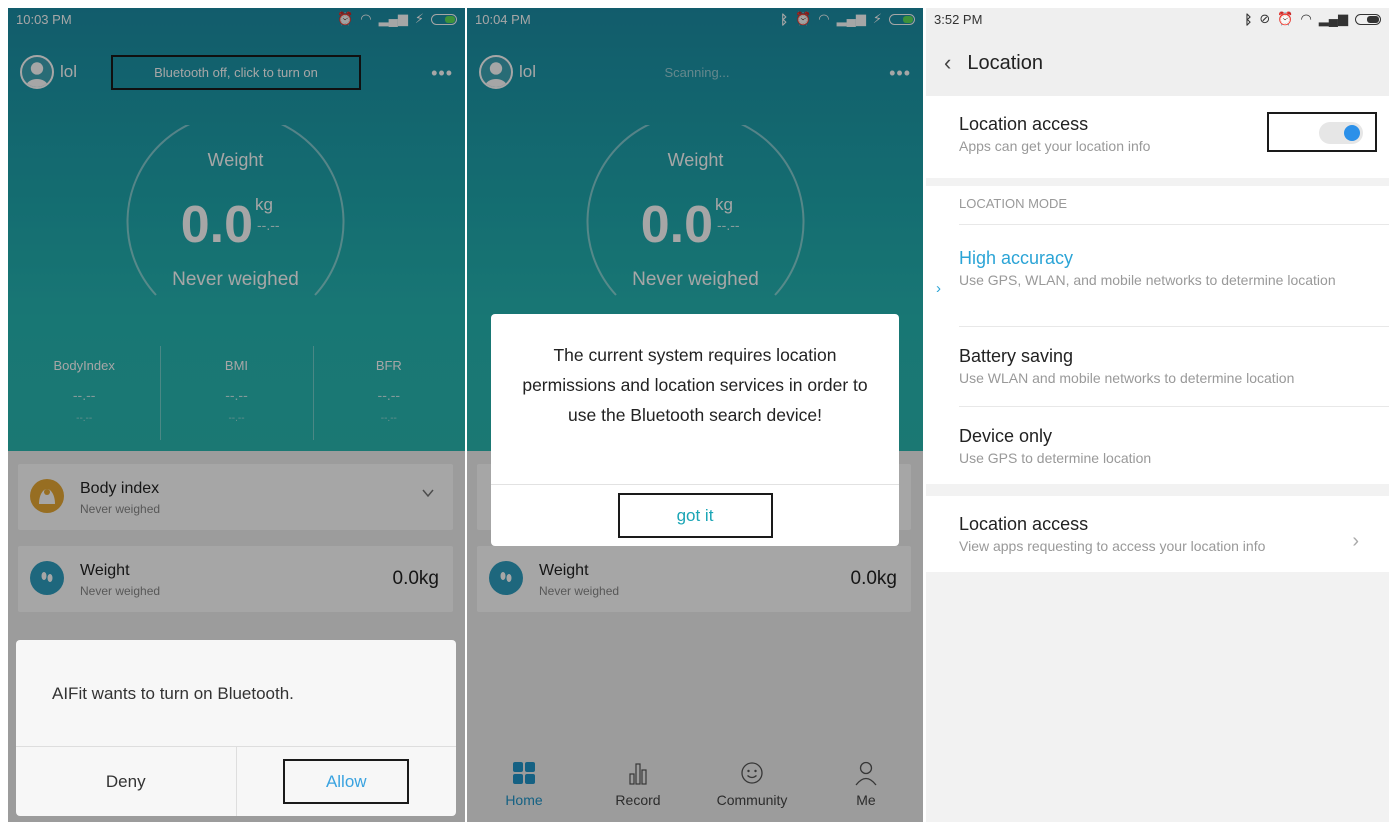 The height and width of the screenshot is (822, 1389). Describe the element at coordinates (1006, 436) in the screenshot. I see `row-title: Device only` at that location.